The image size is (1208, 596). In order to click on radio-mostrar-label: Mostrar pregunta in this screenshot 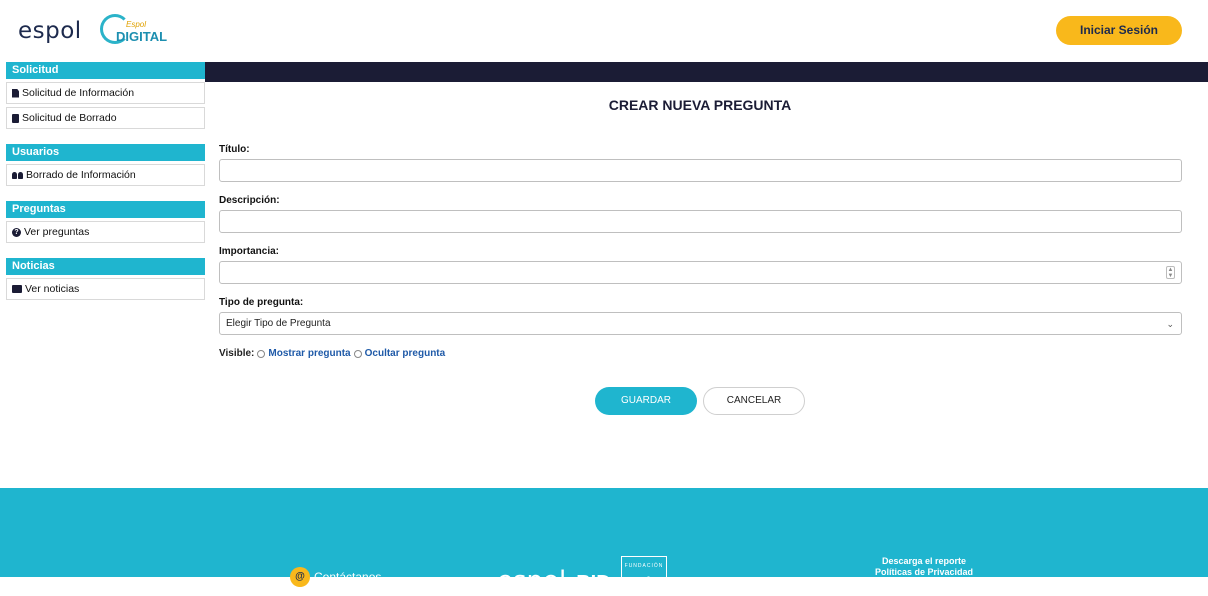, I will do `click(309, 353)`.